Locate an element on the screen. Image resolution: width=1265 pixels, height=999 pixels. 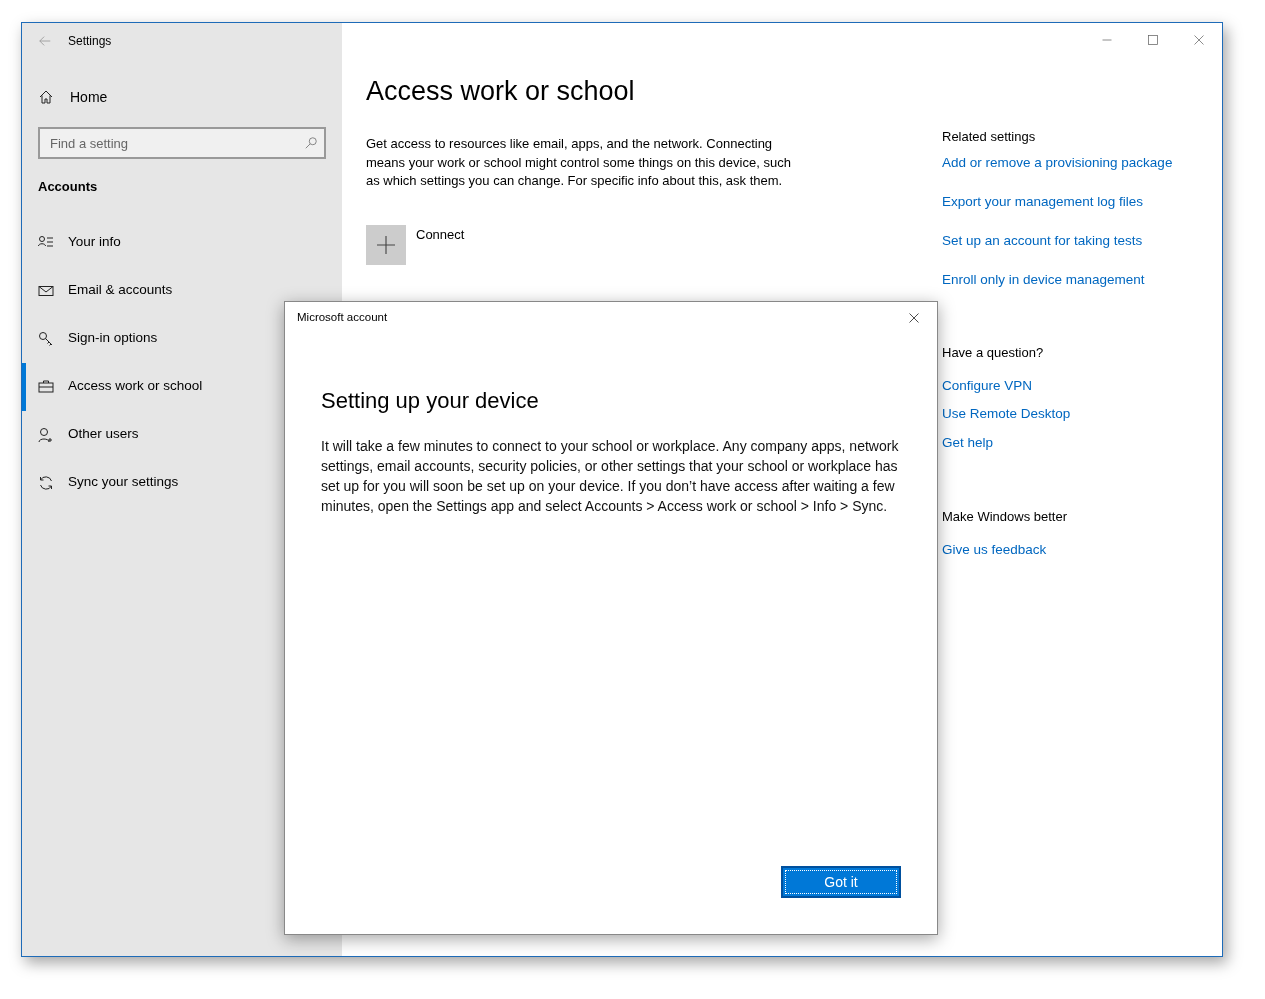
dialog-heading: Setting up your device is located at coordinates (430, 401).